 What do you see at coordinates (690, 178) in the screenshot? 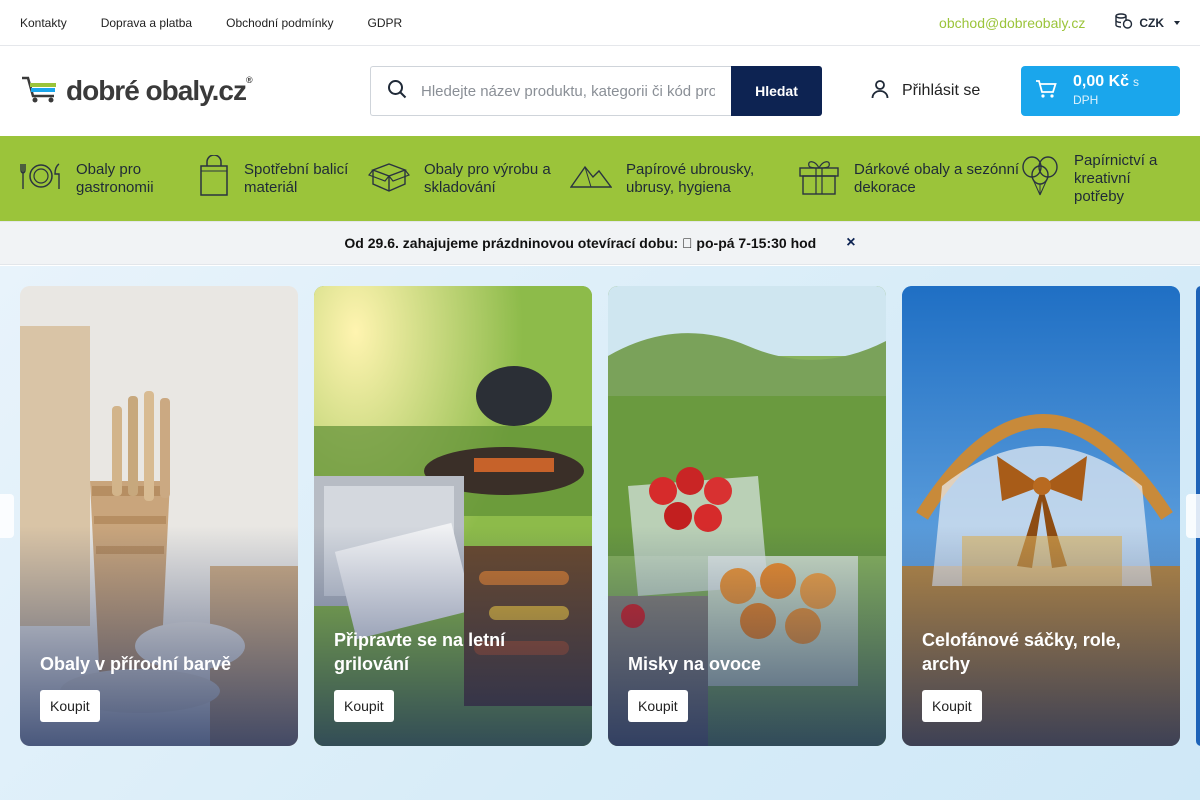
I see `category-label: Papírové ubrousky, ubrusy, hygiena` at bounding box center [690, 178].